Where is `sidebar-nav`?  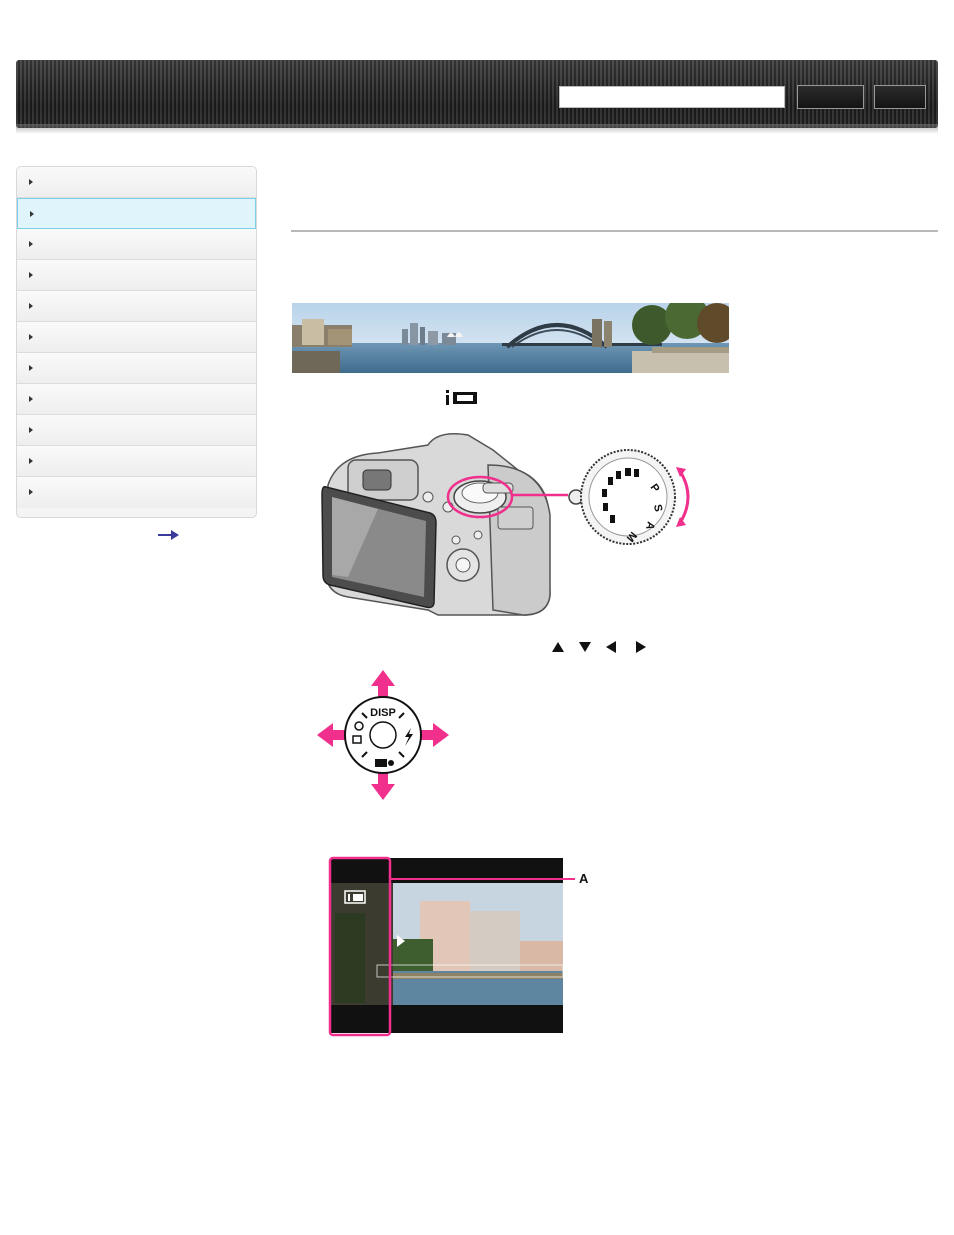 sidebar-nav is located at coordinates (136, 342).